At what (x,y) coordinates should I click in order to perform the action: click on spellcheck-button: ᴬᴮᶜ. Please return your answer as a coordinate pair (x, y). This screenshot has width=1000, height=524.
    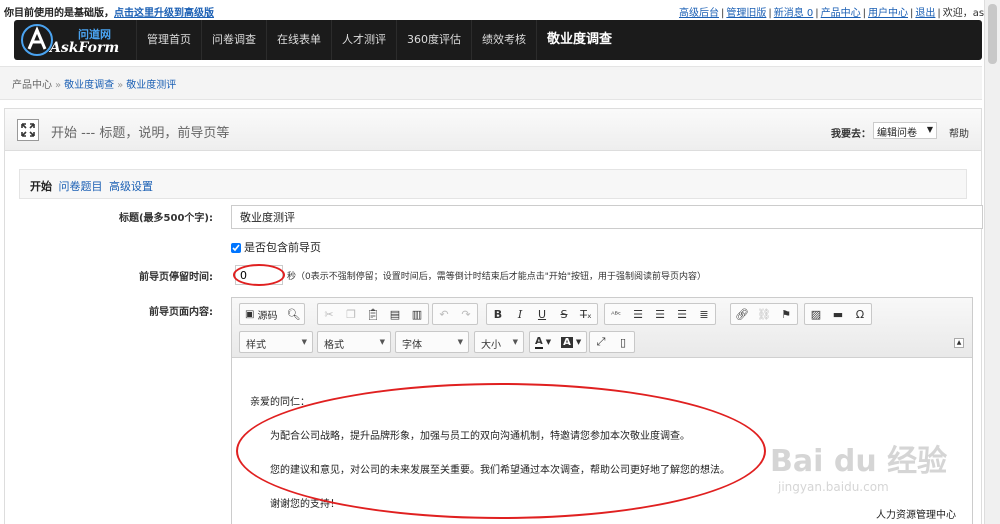
    Looking at the image, I should click on (616, 314).